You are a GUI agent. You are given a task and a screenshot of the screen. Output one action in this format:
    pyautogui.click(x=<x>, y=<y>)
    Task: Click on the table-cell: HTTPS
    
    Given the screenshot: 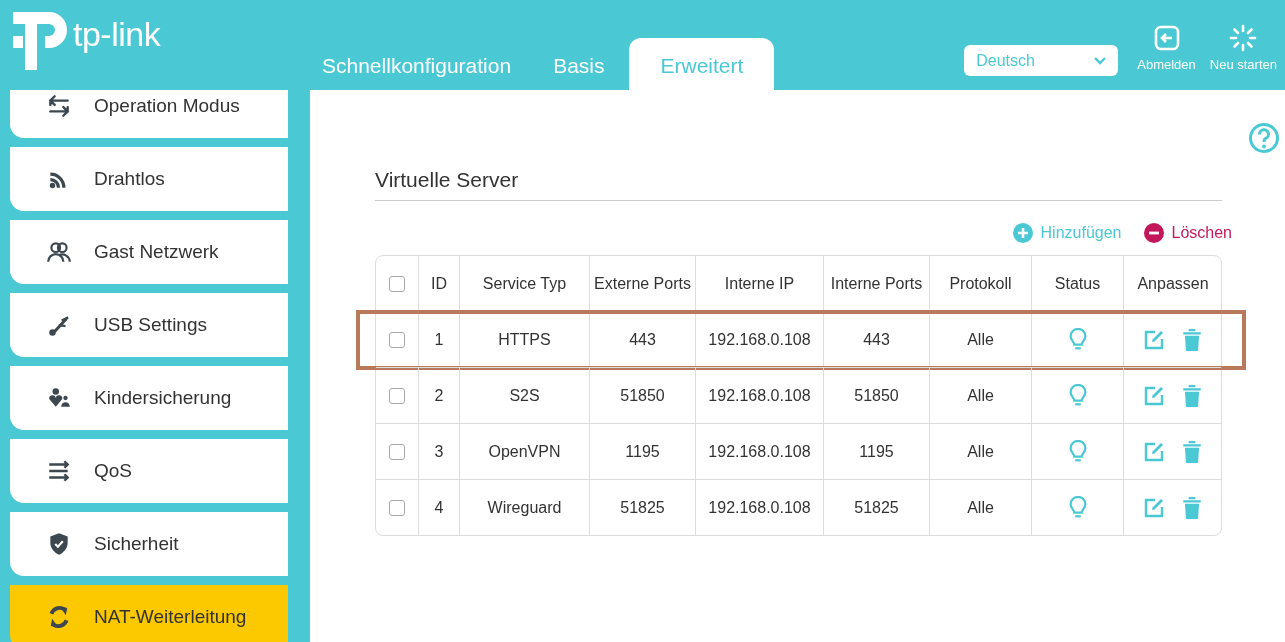 What is the action you would take?
    pyautogui.click(x=524, y=339)
    